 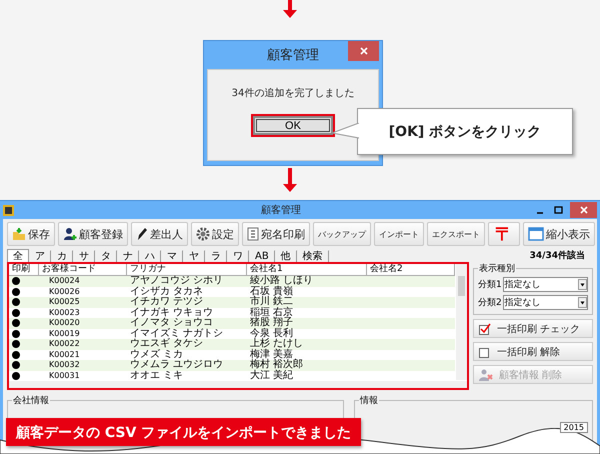 What do you see at coordinates (159, 234) in the screenshot?
I see `toolbar-button: 差出人` at bounding box center [159, 234].